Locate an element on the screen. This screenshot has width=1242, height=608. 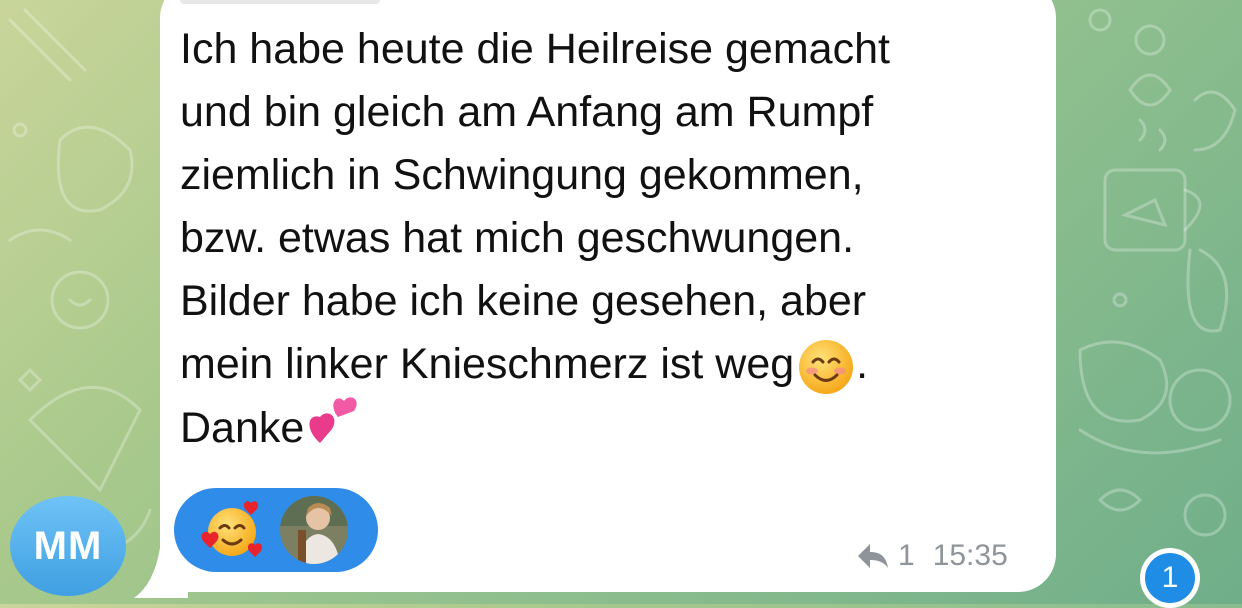
message-meta: 1 15:35 is located at coordinates (932, 556).